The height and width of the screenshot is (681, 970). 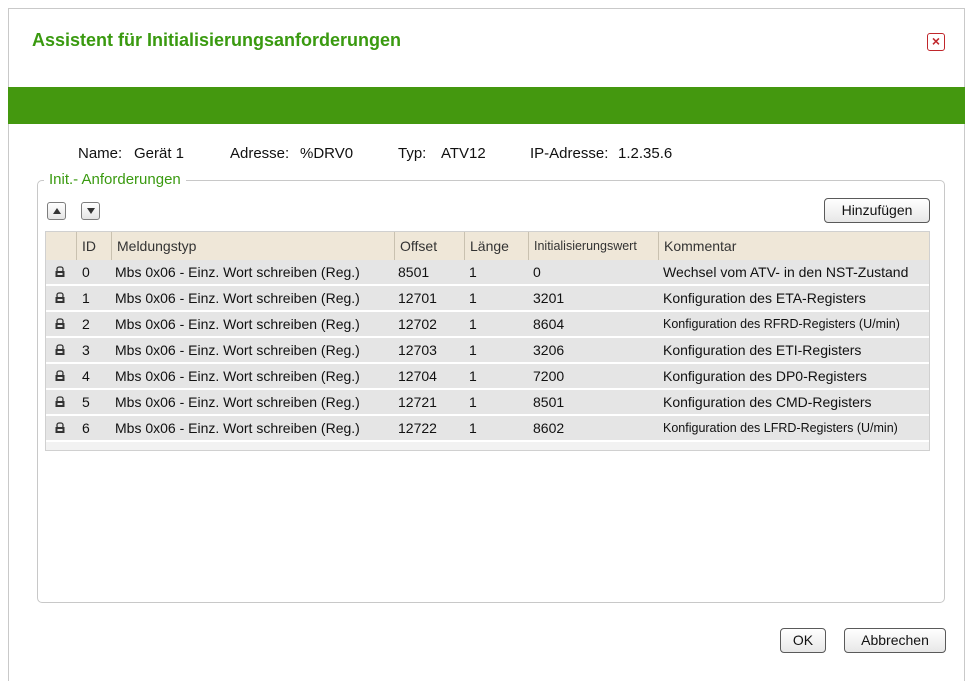 I want to click on cell-offset: 12704, so click(x=417, y=376).